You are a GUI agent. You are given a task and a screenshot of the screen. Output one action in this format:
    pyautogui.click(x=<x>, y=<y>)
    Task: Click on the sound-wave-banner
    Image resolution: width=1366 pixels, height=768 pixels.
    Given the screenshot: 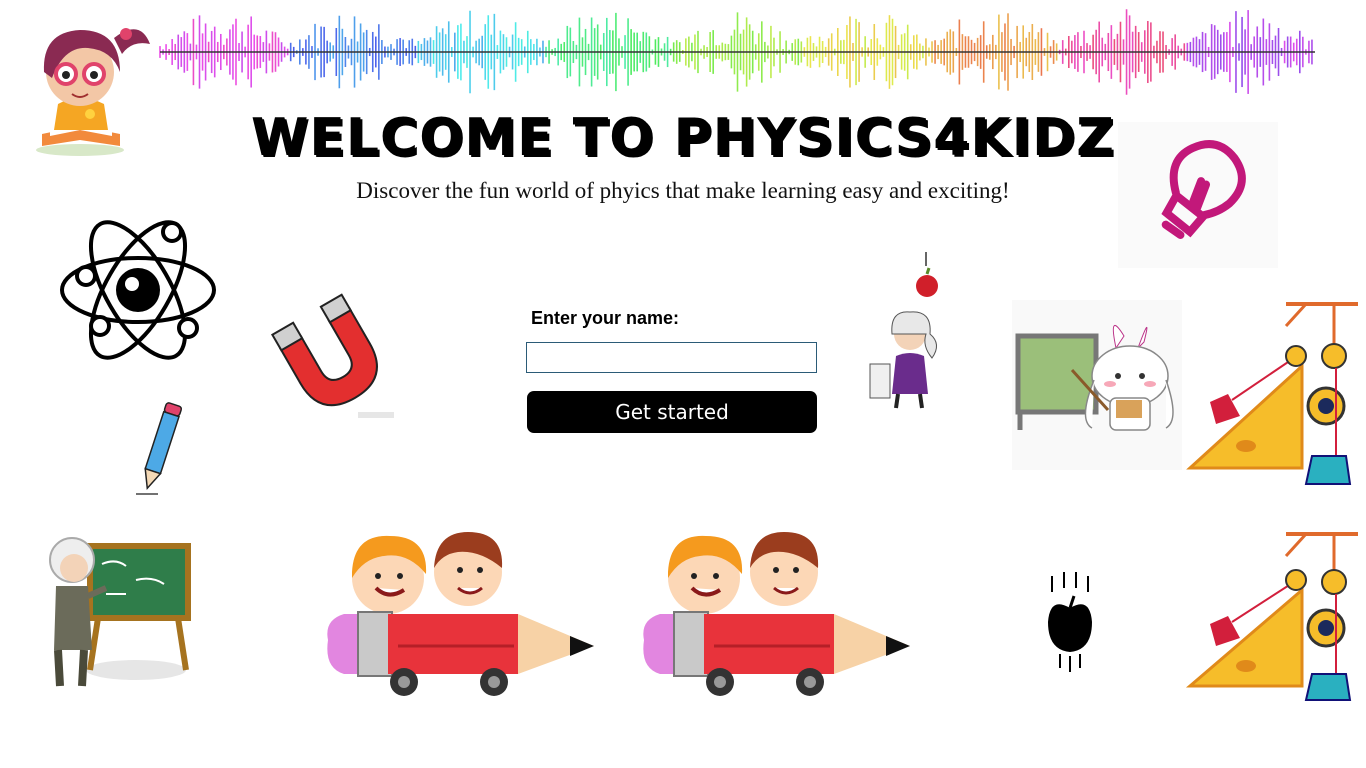 What is the action you would take?
    pyautogui.click(x=737, y=52)
    